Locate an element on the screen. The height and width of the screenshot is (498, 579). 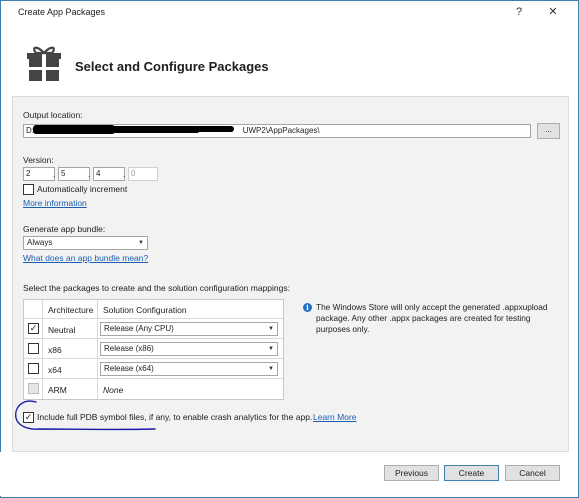
window-title: Create App Packages is located at coordinates (62, 12).